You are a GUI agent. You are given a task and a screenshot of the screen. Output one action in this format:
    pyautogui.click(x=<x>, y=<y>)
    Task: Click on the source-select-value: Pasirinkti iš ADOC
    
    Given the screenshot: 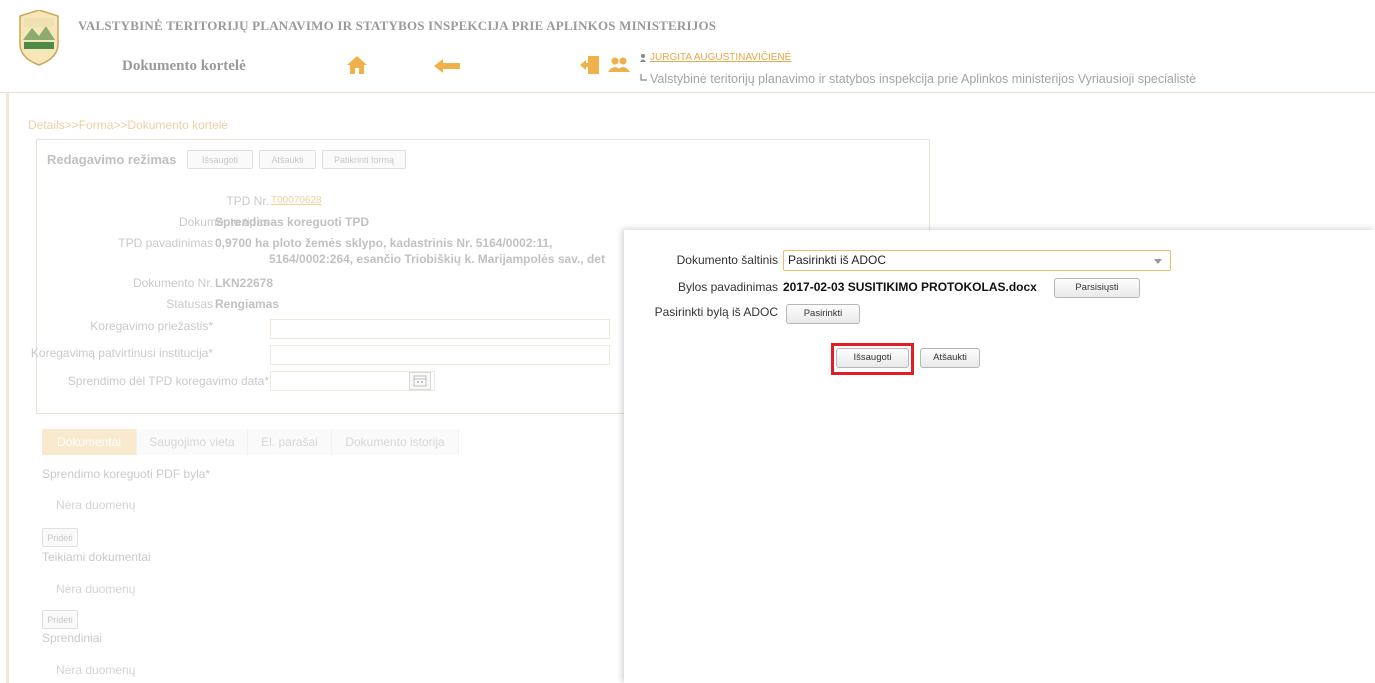 What is the action you would take?
    pyautogui.click(x=837, y=260)
    